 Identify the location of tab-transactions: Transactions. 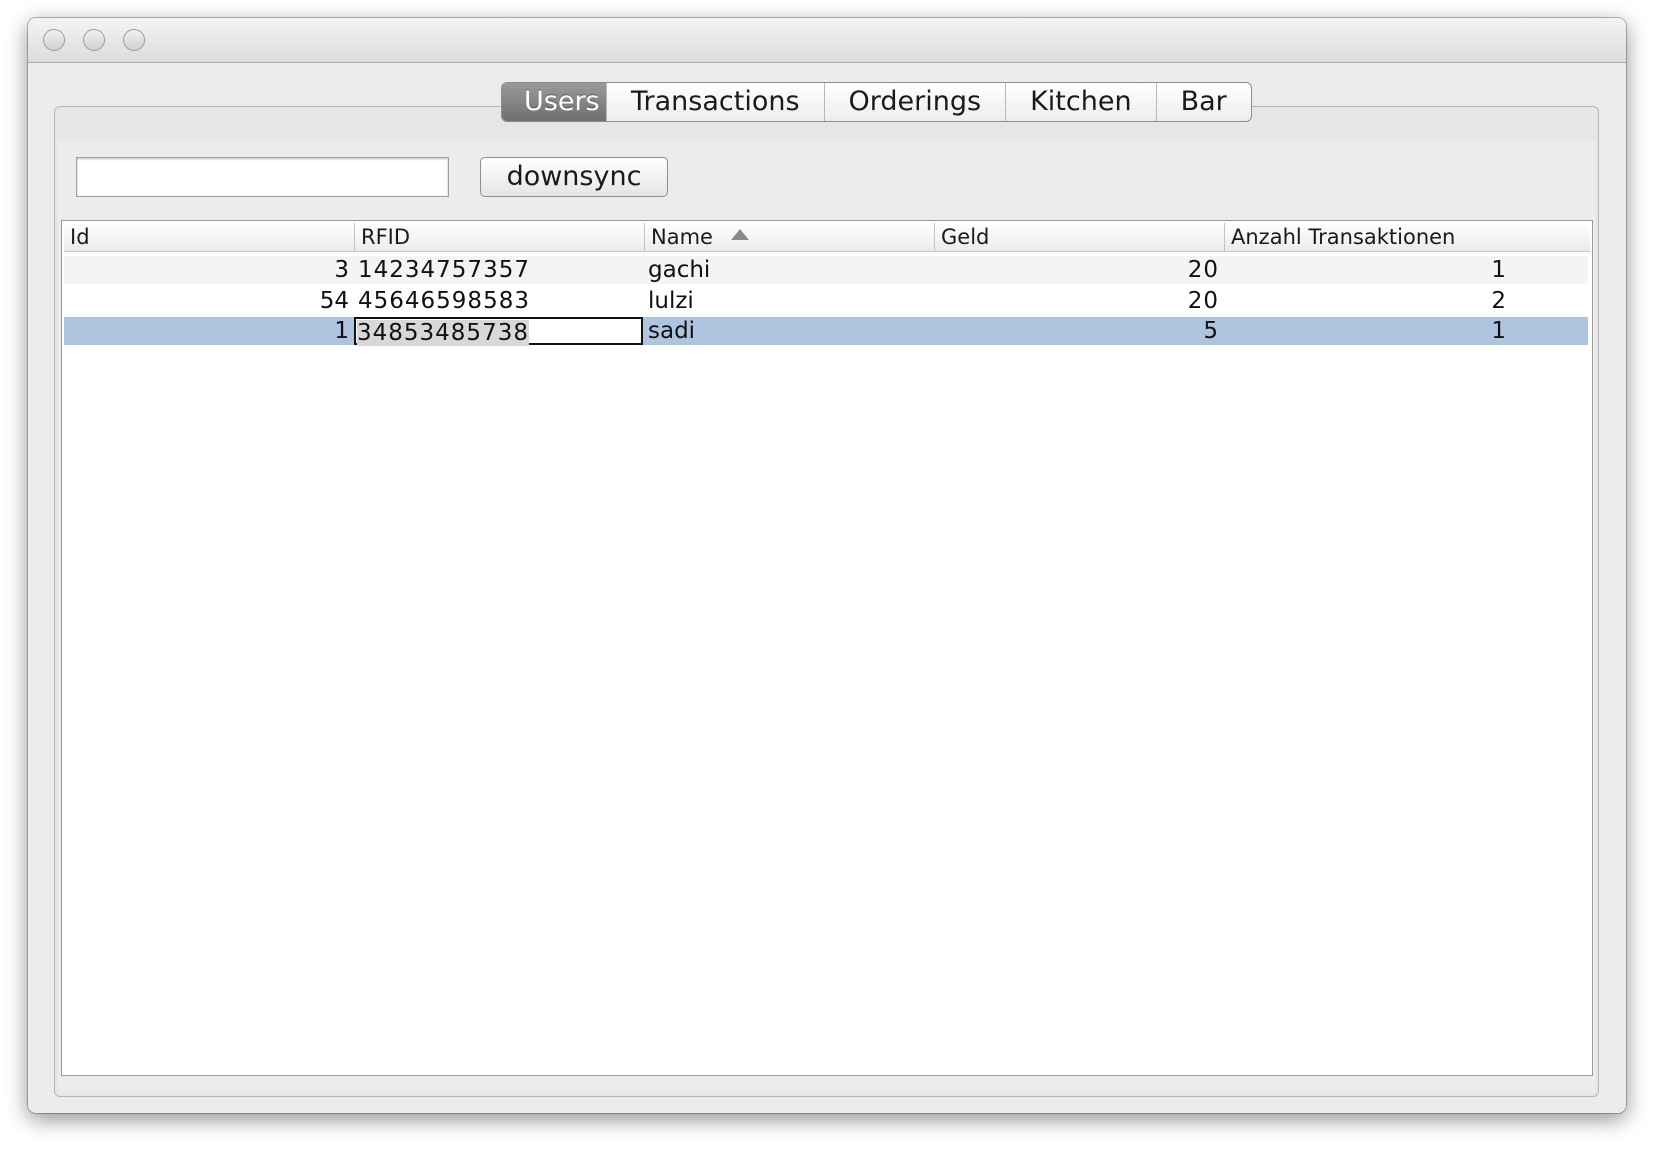
(715, 102).